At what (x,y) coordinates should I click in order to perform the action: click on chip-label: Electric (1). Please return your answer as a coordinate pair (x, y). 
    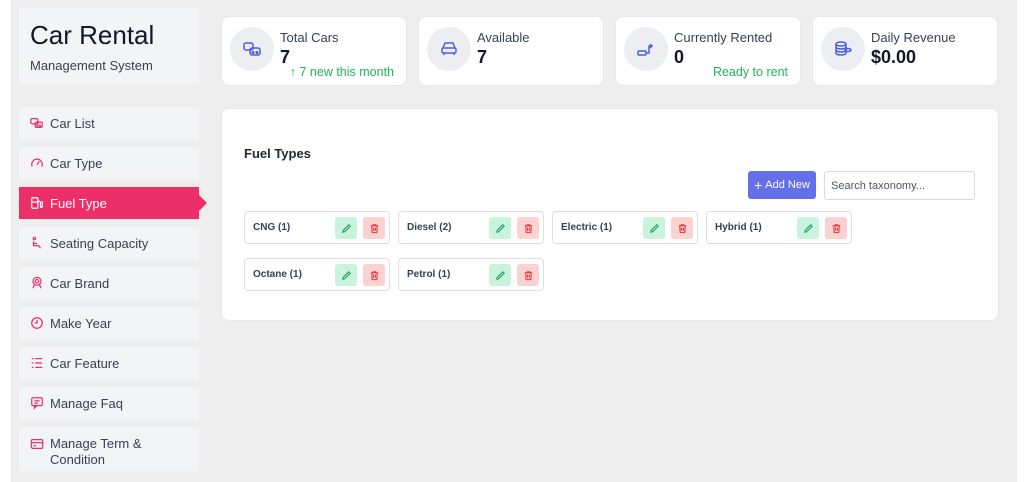
    Looking at the image, I should click on (587, 227).